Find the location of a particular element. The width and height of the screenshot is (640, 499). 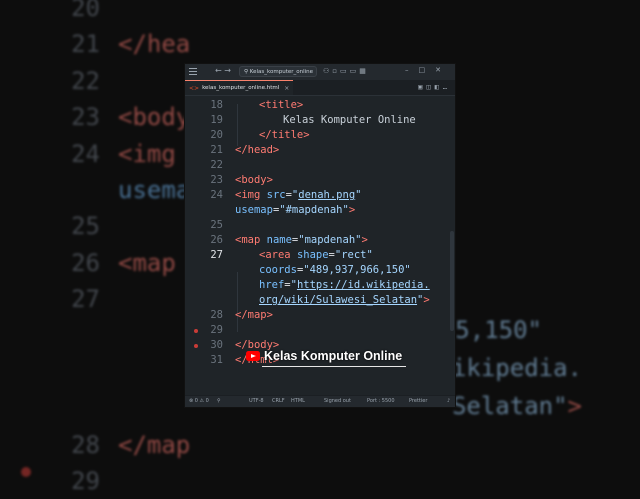

code-text: <map name="mapdenah"> is located at coordinates (301, 240).